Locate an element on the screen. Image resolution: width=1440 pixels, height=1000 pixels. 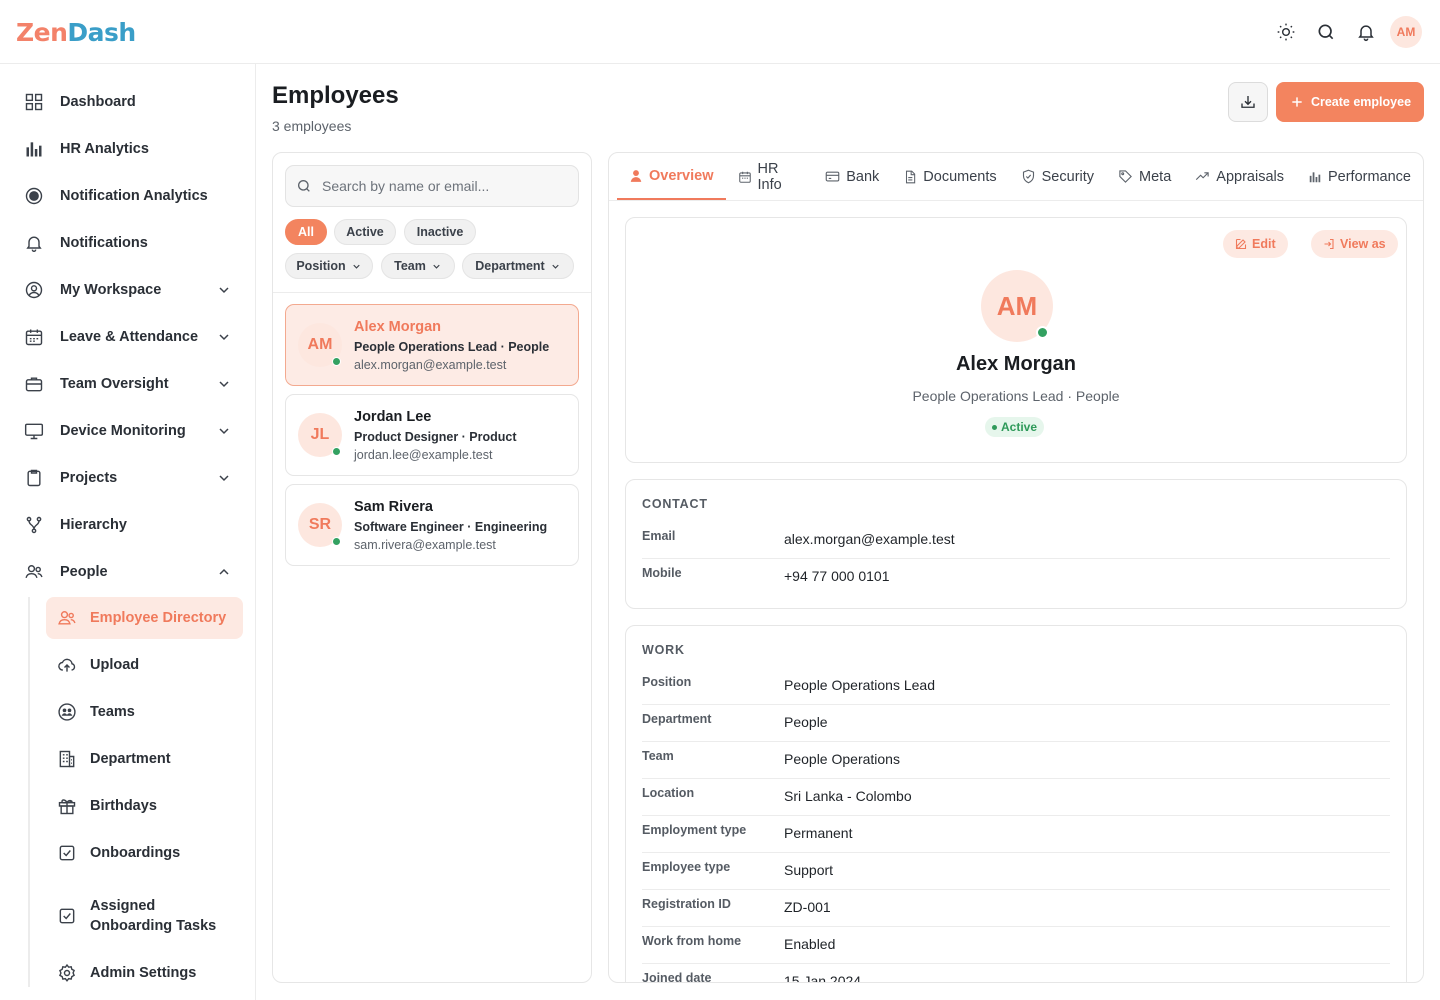
sidebar-item-onboardings: Onboardings is located at coordinates (144, 853).